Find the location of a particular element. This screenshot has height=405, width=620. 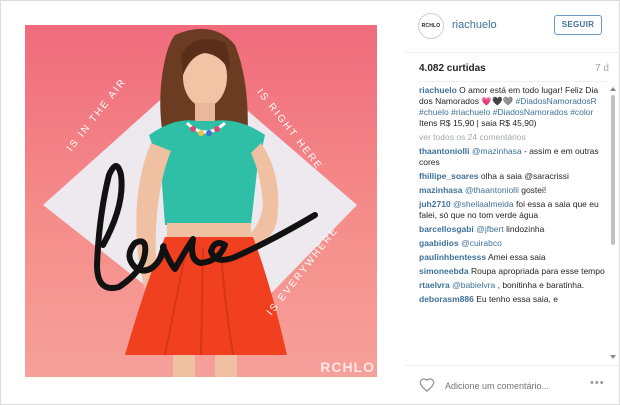

scroll-down-arrow-icon is located at coordinates (613, 357).